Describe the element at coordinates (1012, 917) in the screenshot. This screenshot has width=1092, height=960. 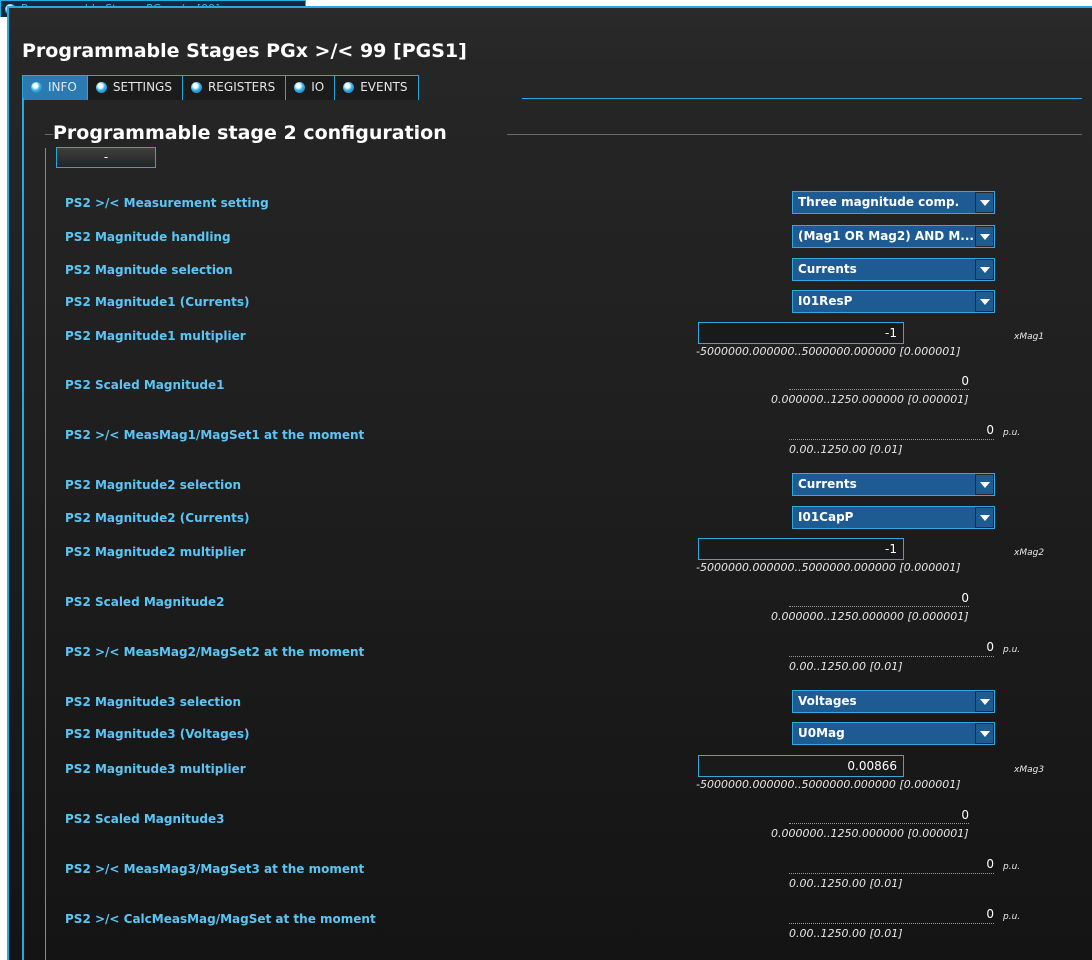
I see `calcmeasmag-unit: p.u.` at that location.